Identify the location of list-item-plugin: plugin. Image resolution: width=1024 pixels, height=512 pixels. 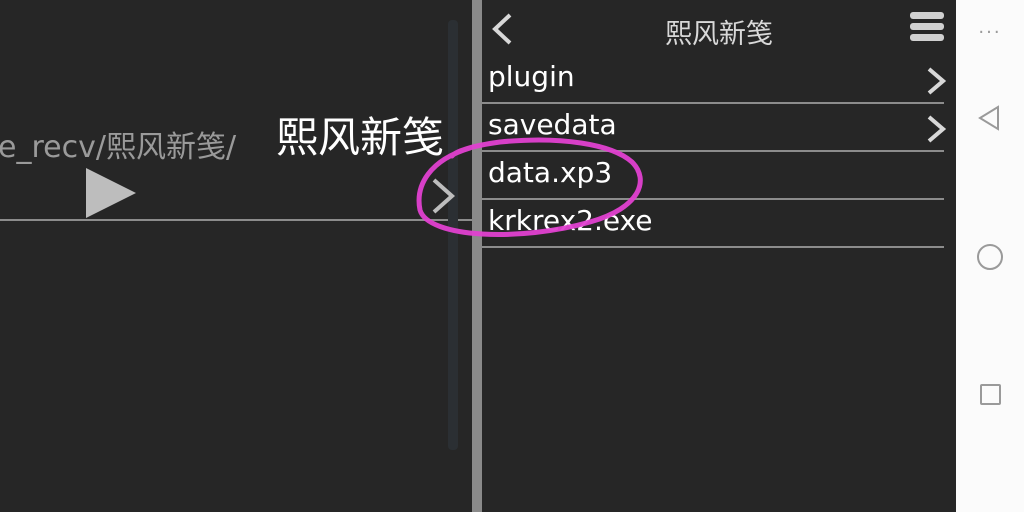
(717, 81).